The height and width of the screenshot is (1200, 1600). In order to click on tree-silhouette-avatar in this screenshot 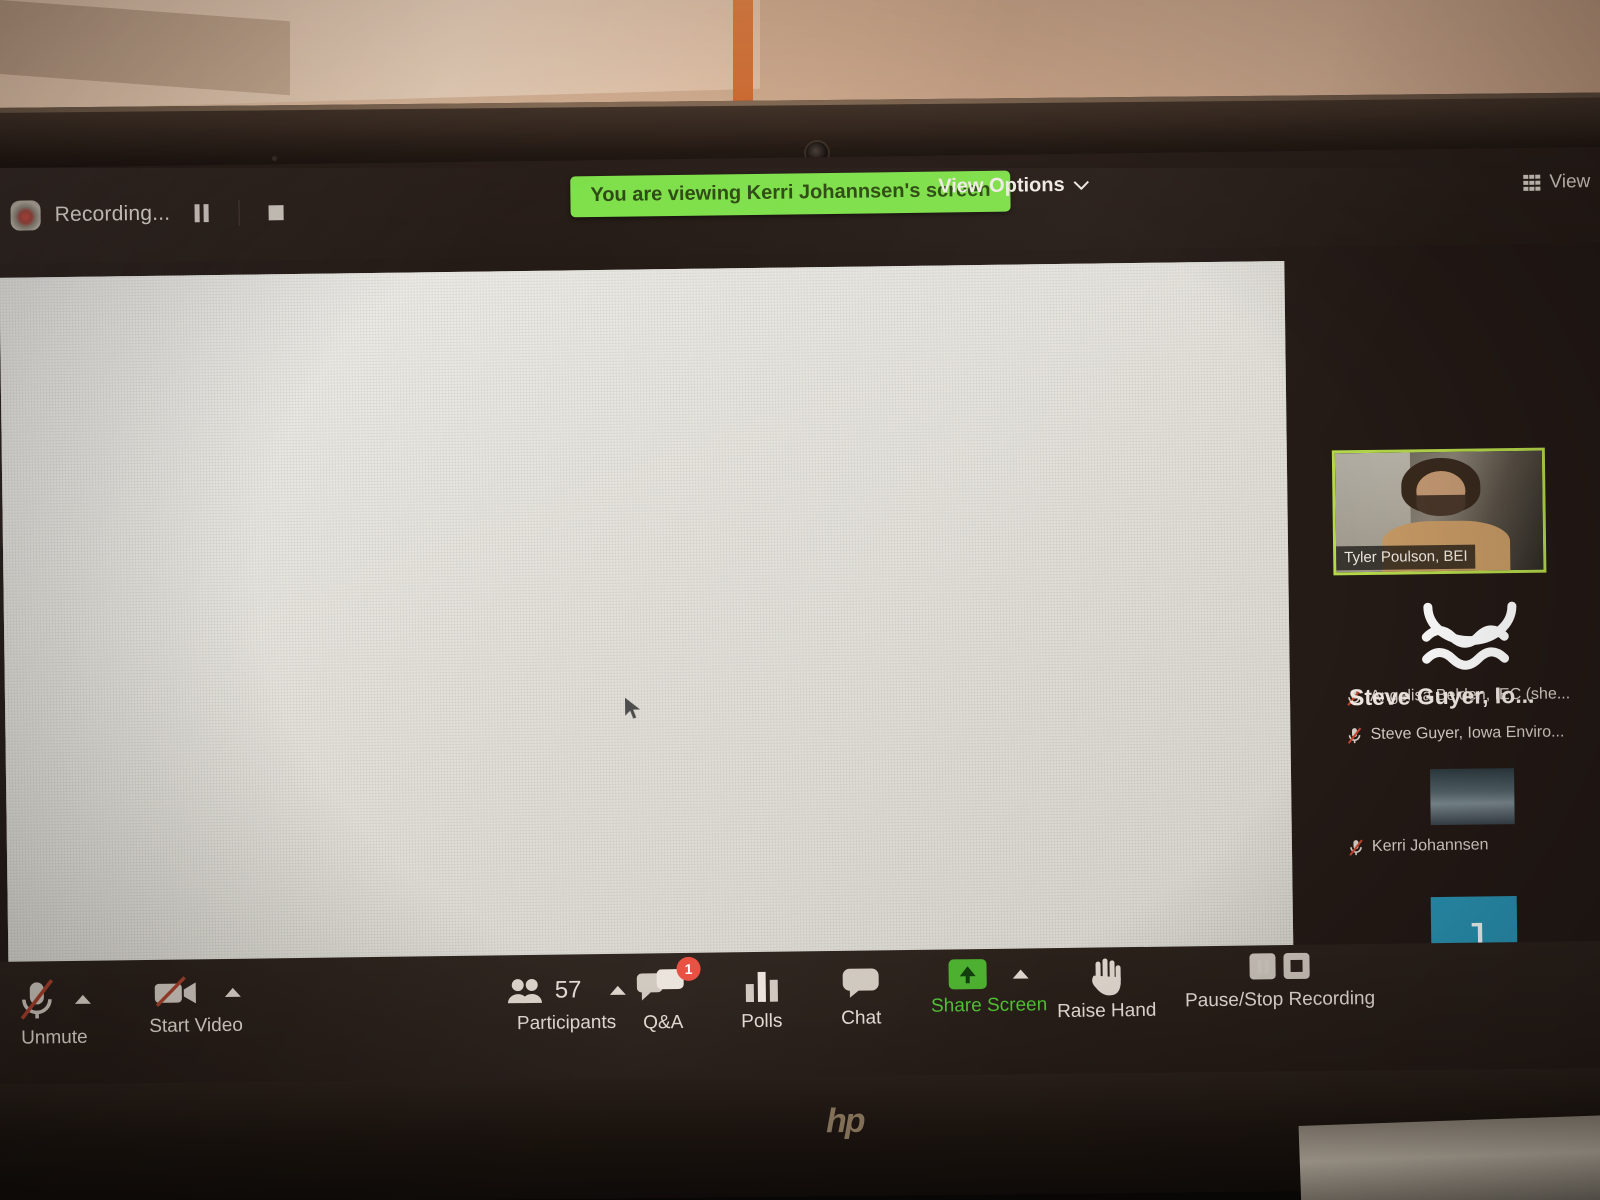, I will do `click(1472, 797)`.